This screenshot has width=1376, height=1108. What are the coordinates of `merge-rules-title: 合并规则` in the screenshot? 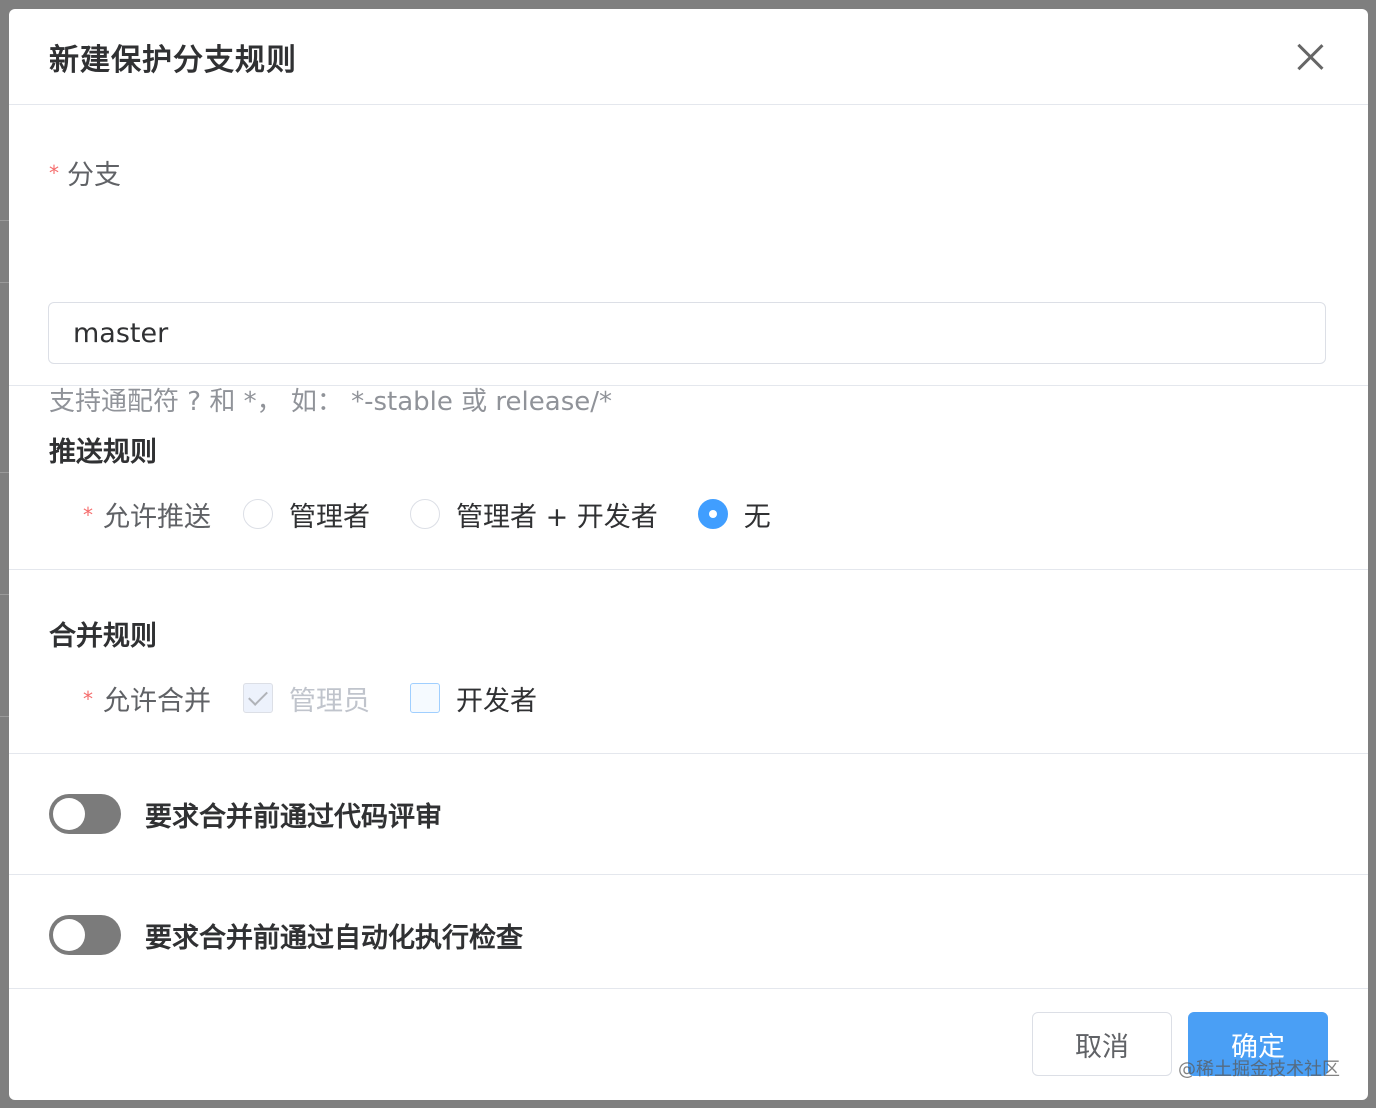 It's located at (103, 636).